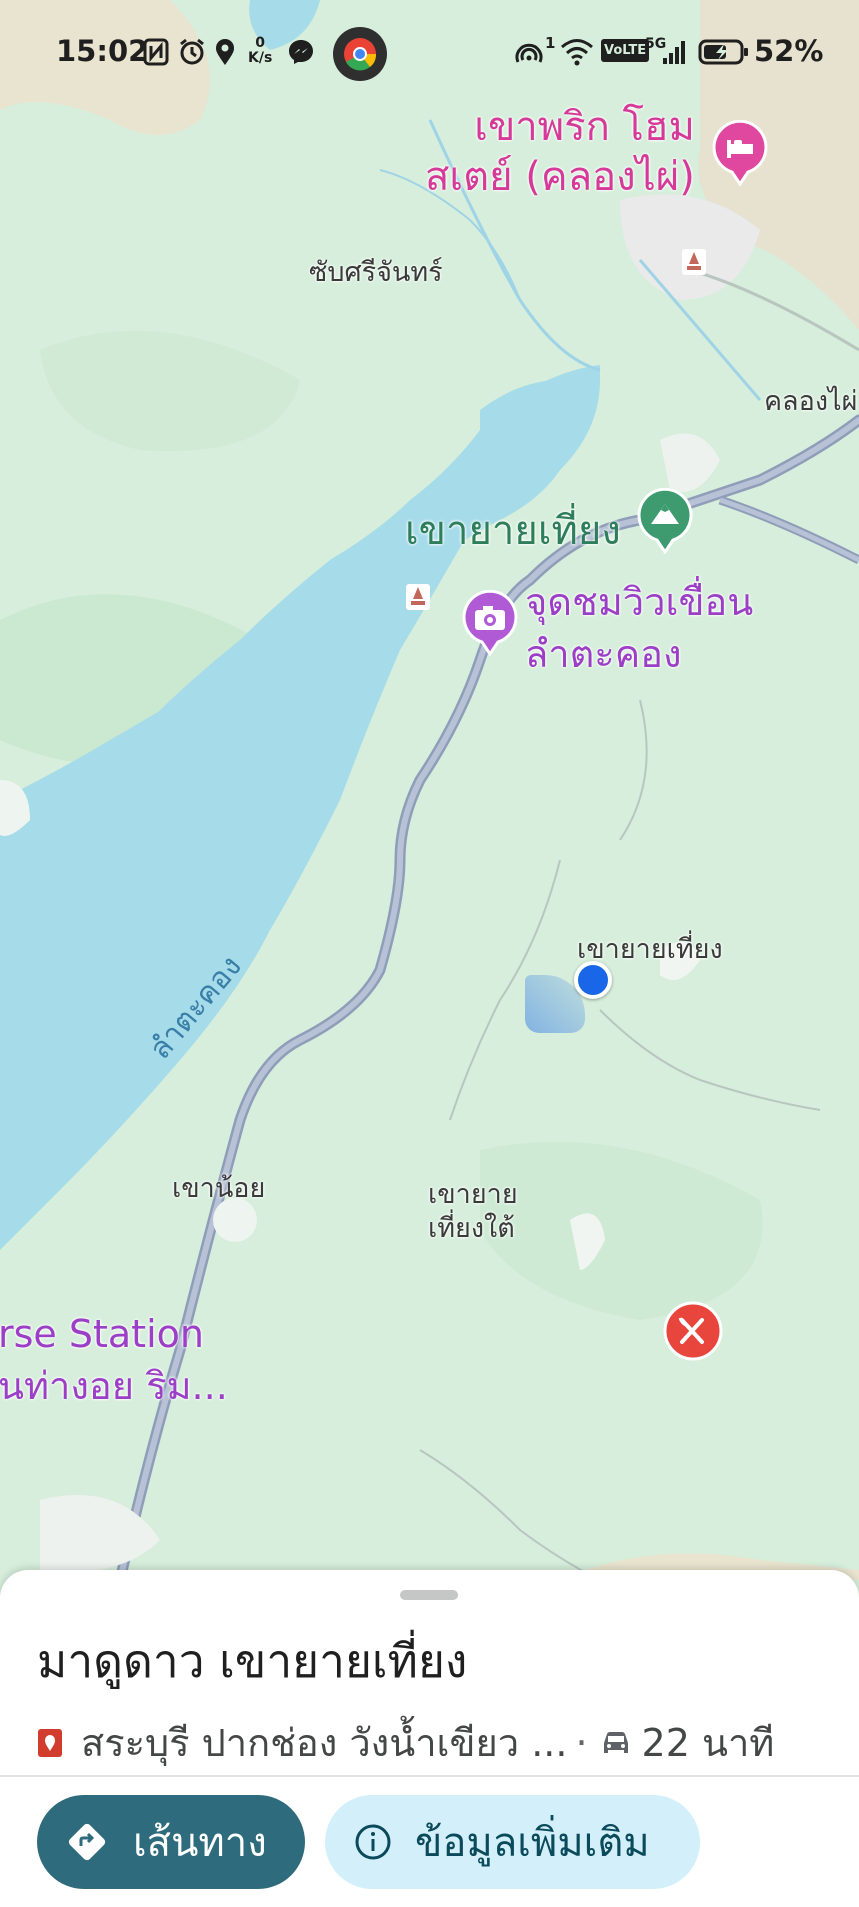  I want to click on net-speed: 0 K/s, so click(260, 51).